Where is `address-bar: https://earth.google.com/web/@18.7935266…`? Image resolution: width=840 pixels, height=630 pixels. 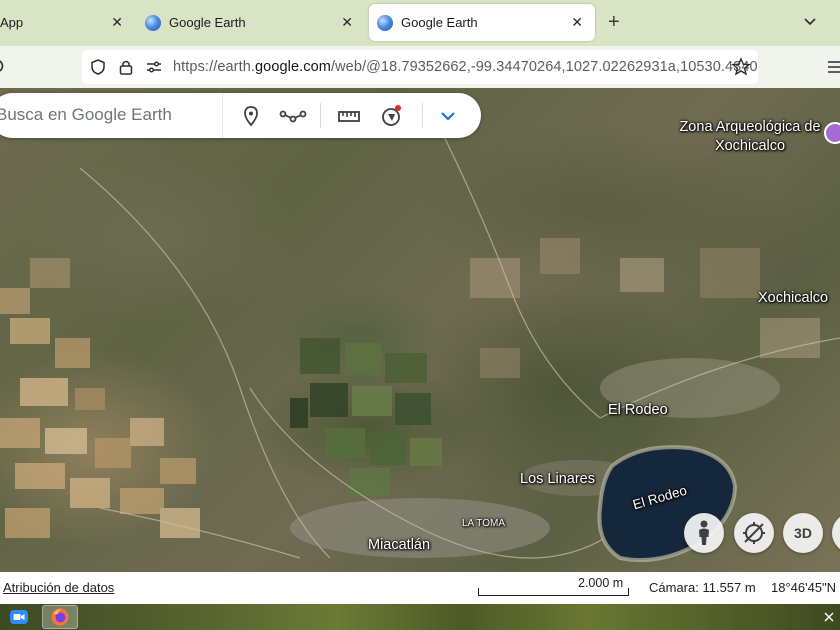 address-bar: https://earth.google.com/web/@18.7935266… is located at coordinates (420, 67).